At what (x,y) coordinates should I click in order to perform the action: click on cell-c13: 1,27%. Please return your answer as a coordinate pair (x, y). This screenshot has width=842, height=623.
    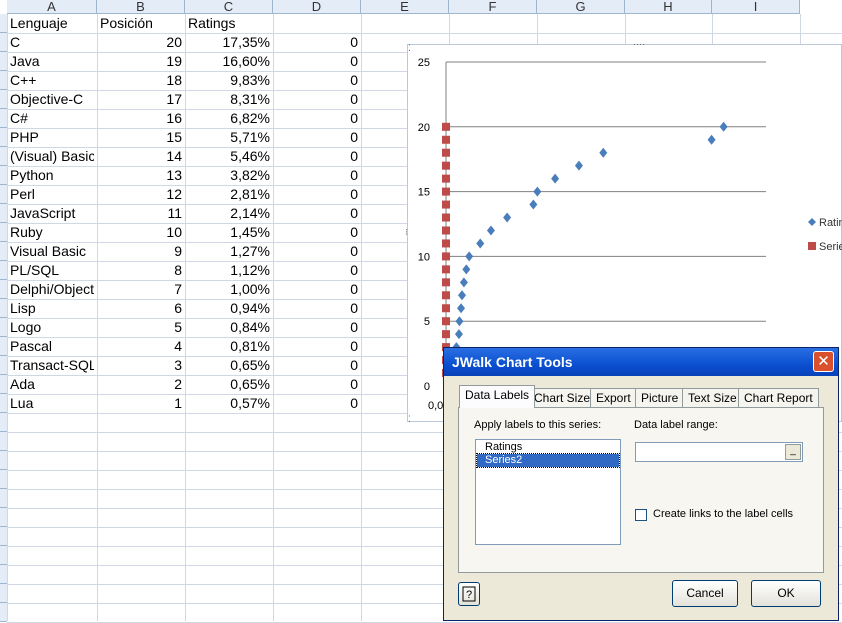
    Looking at the image, I should click on (229, 251).